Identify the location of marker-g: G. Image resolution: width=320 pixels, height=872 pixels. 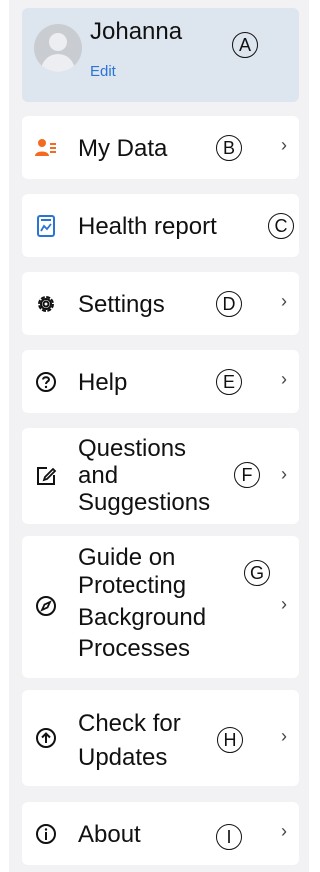
(257, 573).